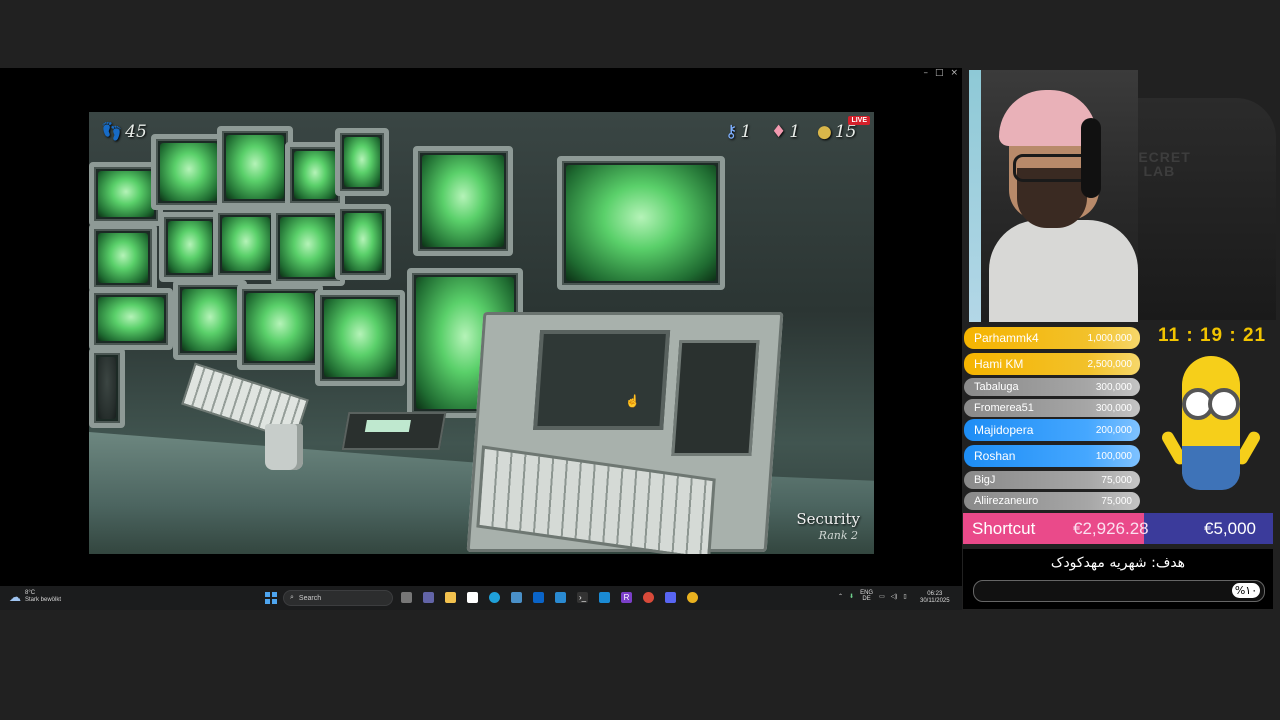 Image resolution: width=1280 pixels, height=720 pixels. I want to click on task-view-icon, so click(406, 597).